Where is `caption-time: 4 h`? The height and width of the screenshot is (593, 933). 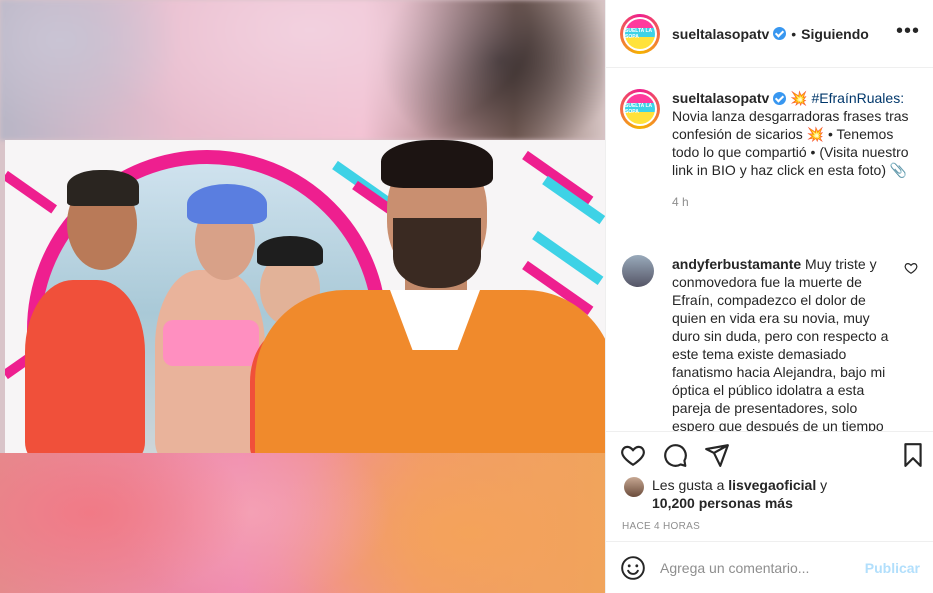
caption-time: 4 h is located at coordinates (796, 202).